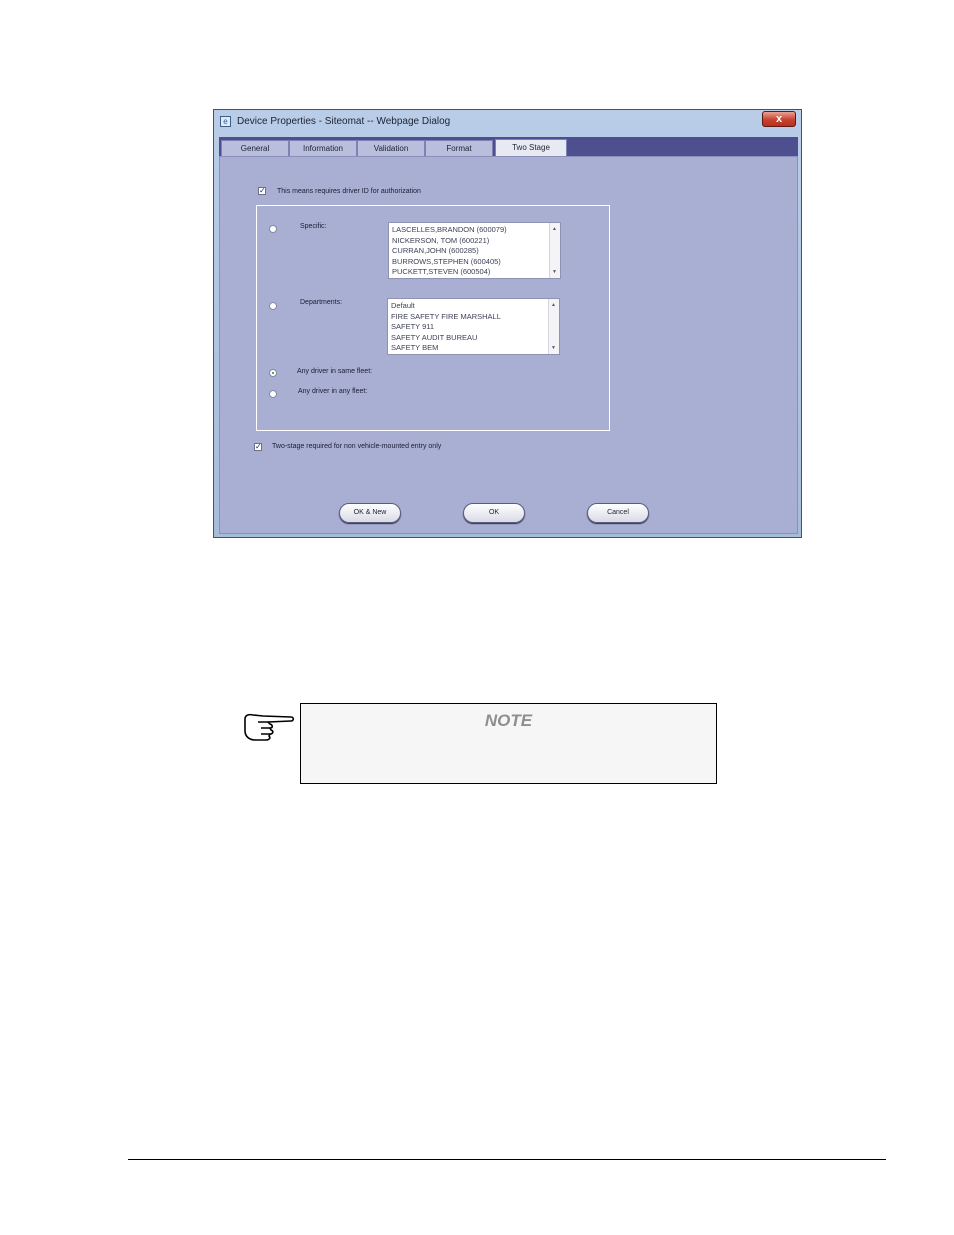  Describe the element at coordinates (273, 229) in the screenshot. I see `specific-radio` at that location.